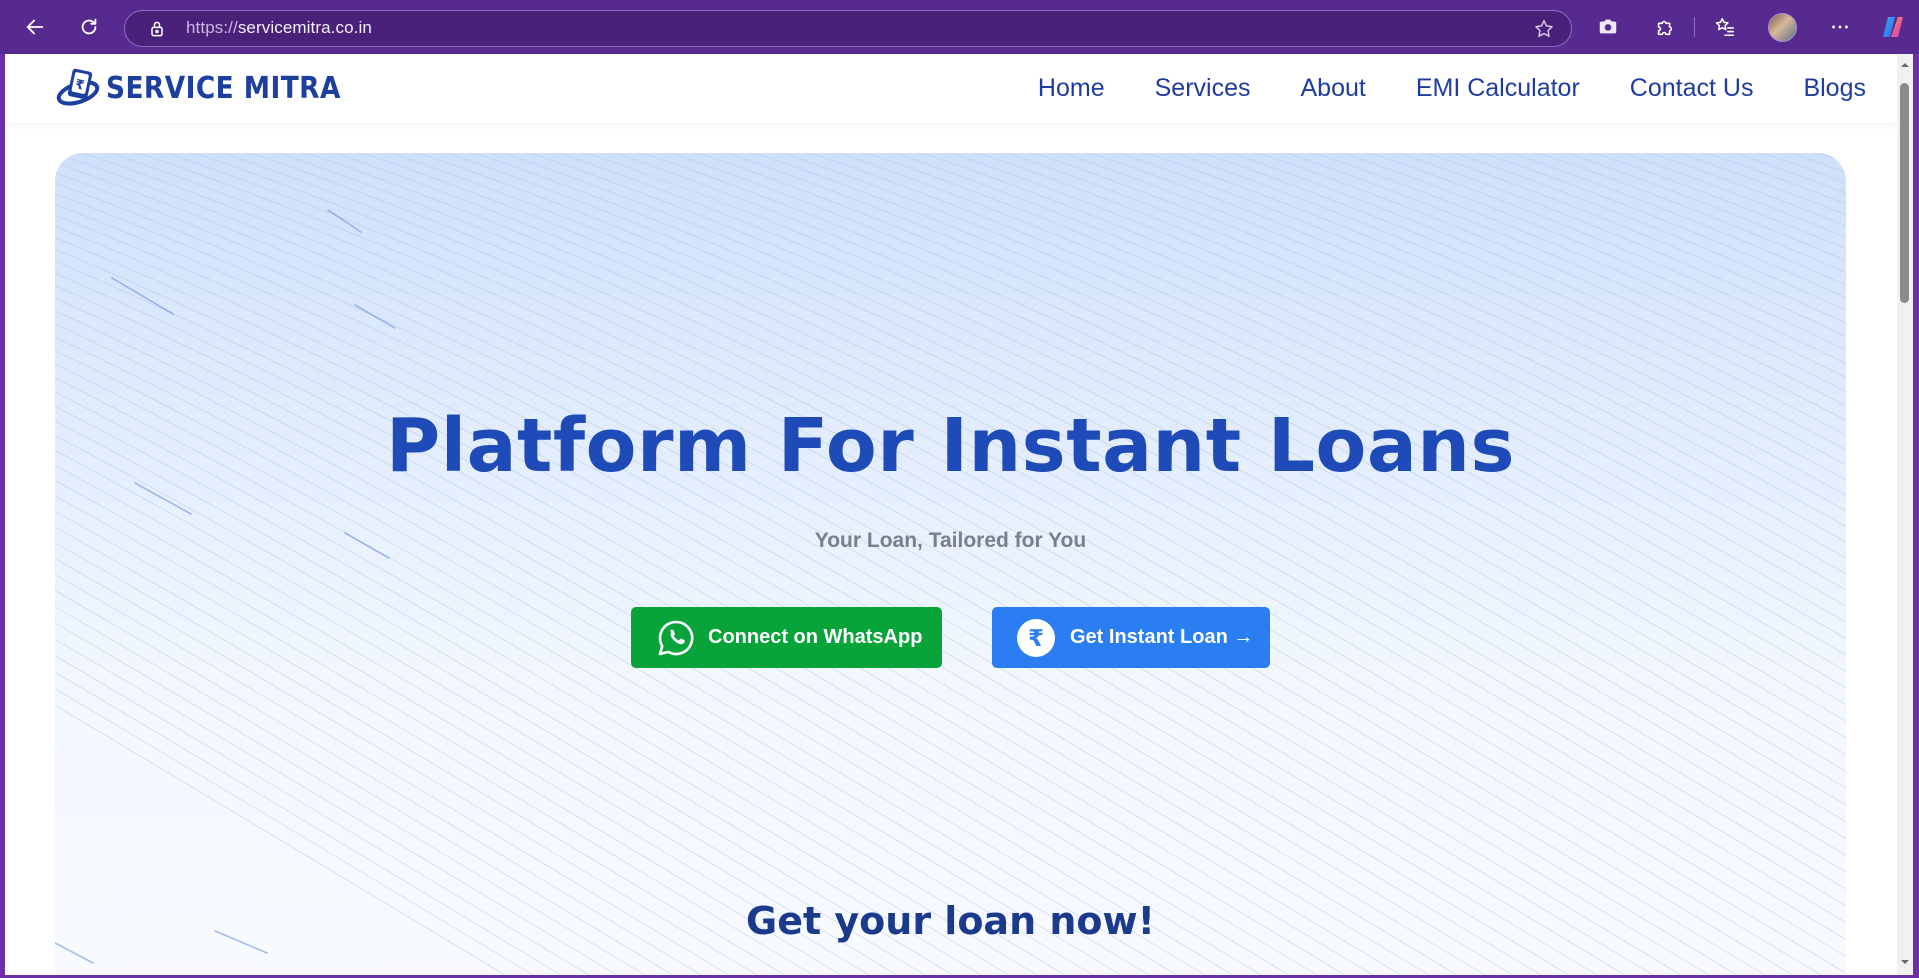 This screenshot has width=1919, height=978. I want to click on copilot-icon, so click(1893, 27).